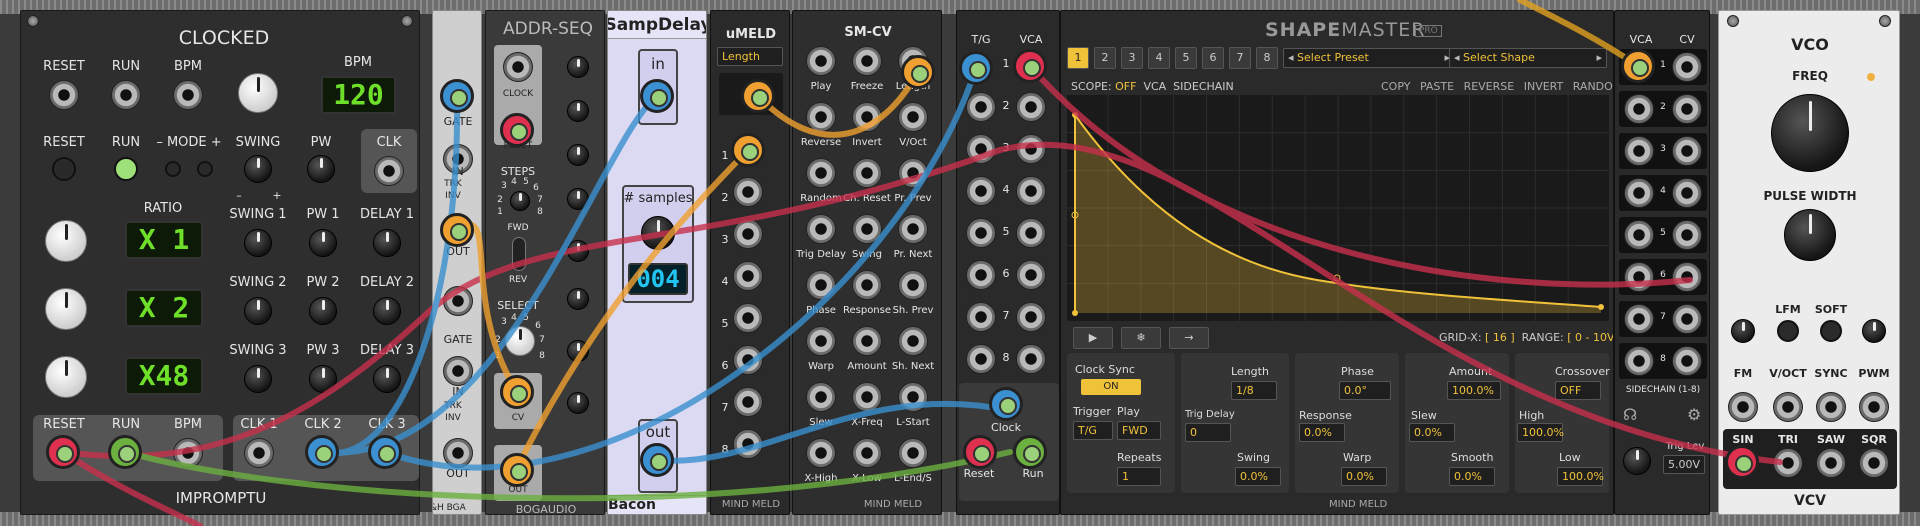 Image resolution: width=1920 pixels, height=526 pixels. What do you see at coordinates (913, 397) in the screenshot?
I see `smcv-jack-l-start` at bounding box center [913, 397].